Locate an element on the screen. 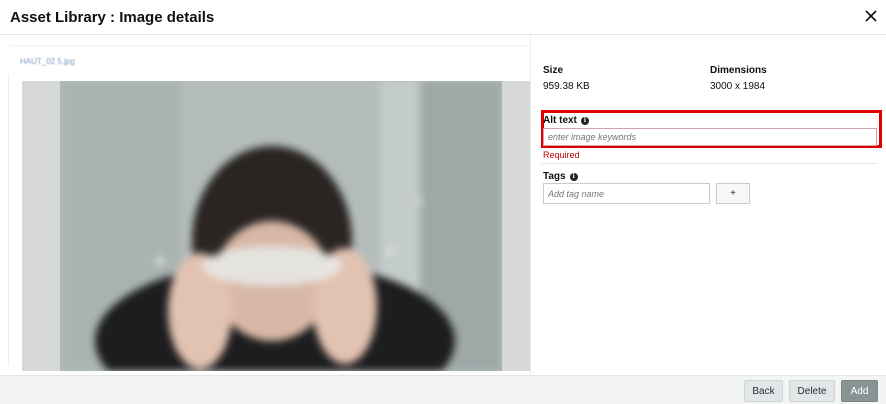 The image size is (886, 404). modal-header: Asset Library : Image details is located at coordinates (443, 17).